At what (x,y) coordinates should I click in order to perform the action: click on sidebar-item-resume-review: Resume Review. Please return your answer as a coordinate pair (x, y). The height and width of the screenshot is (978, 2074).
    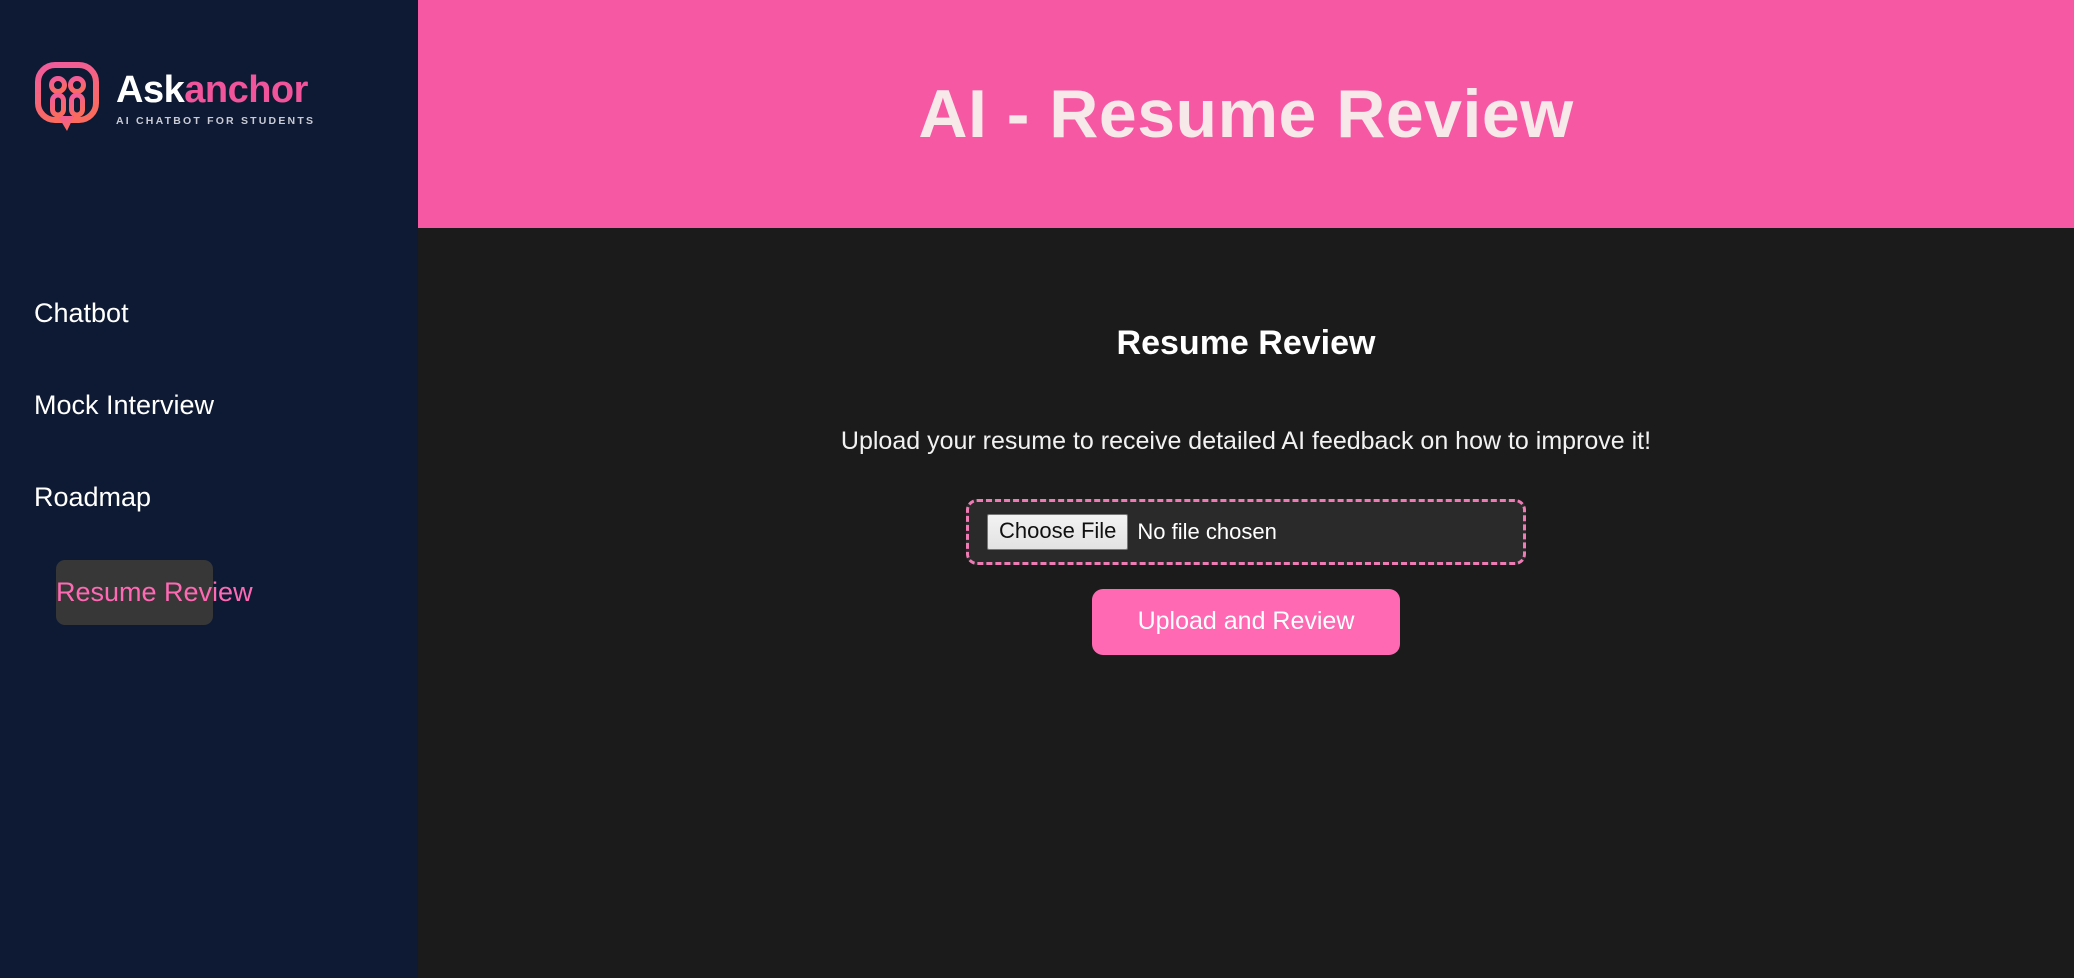
    Looking at the image, I should click on (154, 593).